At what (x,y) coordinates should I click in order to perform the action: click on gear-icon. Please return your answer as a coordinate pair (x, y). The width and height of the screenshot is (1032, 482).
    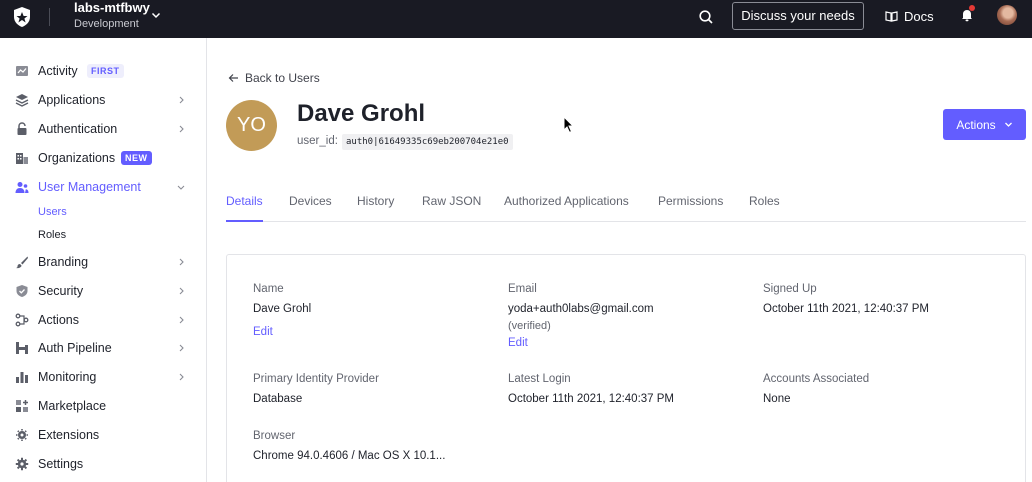
    Looking at the image, I should click on (22, 464).